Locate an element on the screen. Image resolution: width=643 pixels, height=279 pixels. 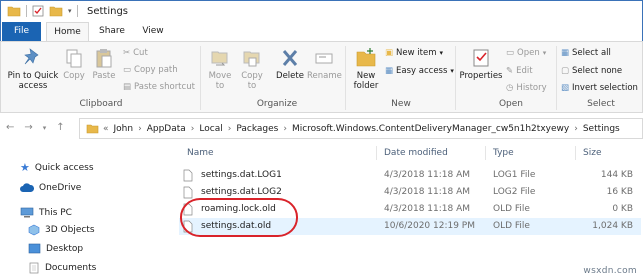
tab-home: Home is located at coordinates (67, 31).